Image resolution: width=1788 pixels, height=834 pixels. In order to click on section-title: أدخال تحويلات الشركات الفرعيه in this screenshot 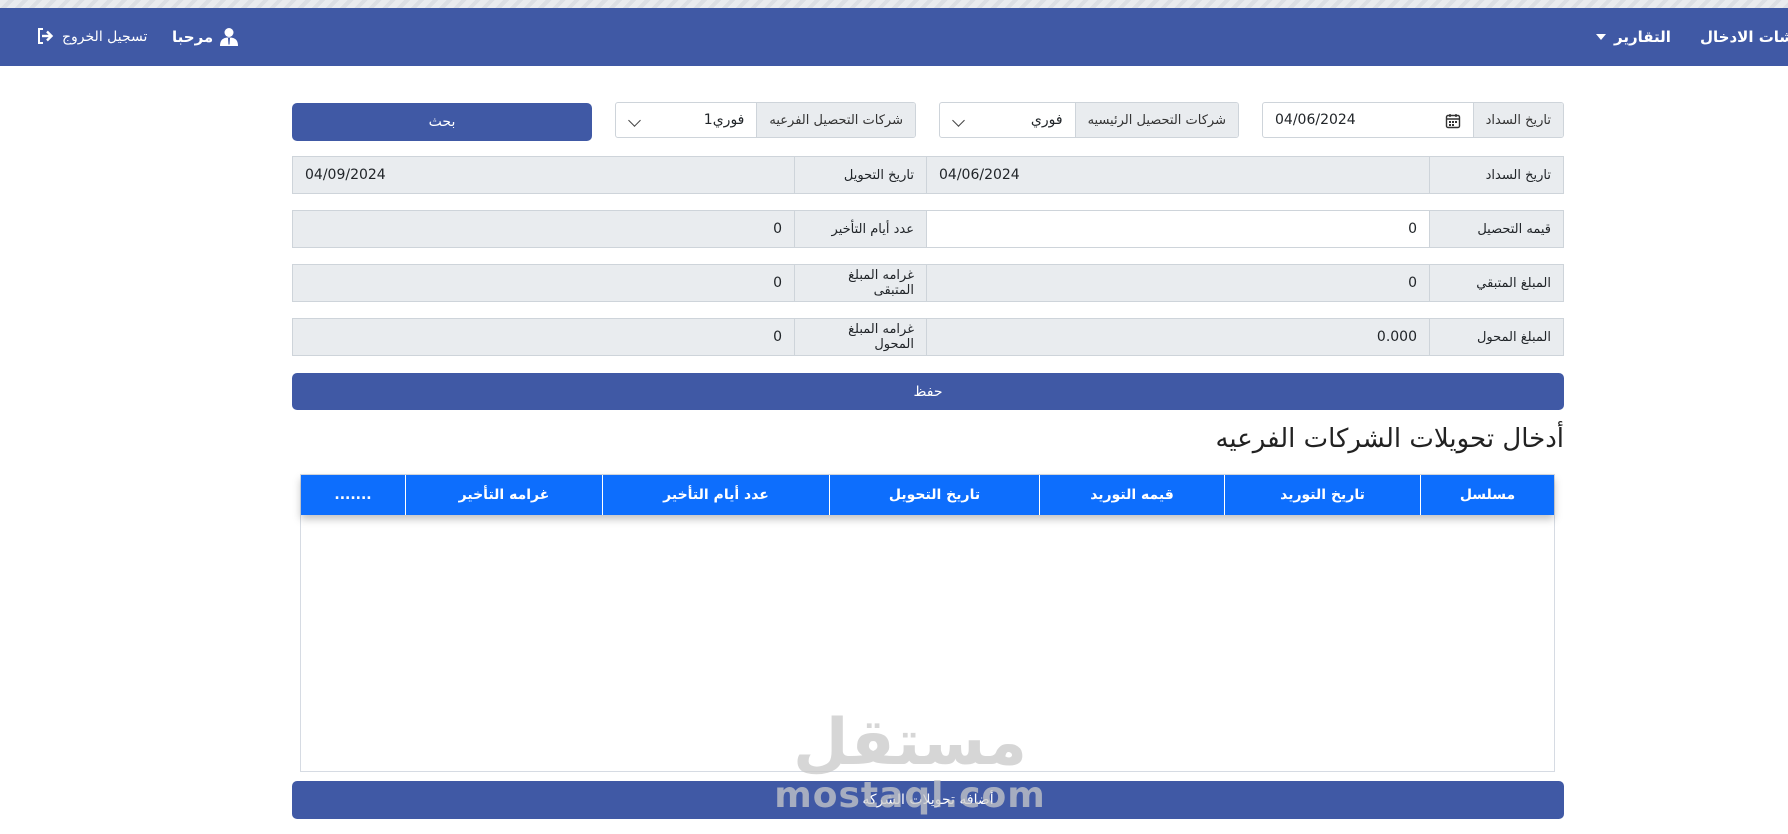, I will do `click(1389, 439)`.